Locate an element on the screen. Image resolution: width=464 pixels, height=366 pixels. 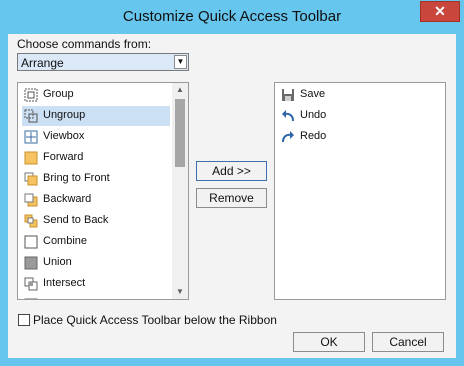
list-item: Undo is located at coordinates (359, 116).